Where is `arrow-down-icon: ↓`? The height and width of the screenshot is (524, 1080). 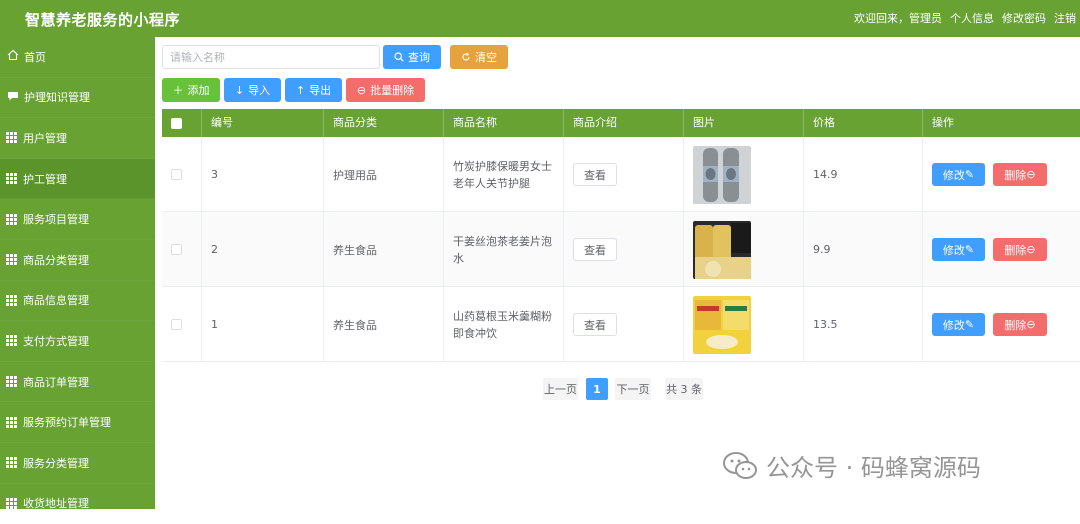
arrow-down-icon: ↓ is located at coordinates (239, 90).